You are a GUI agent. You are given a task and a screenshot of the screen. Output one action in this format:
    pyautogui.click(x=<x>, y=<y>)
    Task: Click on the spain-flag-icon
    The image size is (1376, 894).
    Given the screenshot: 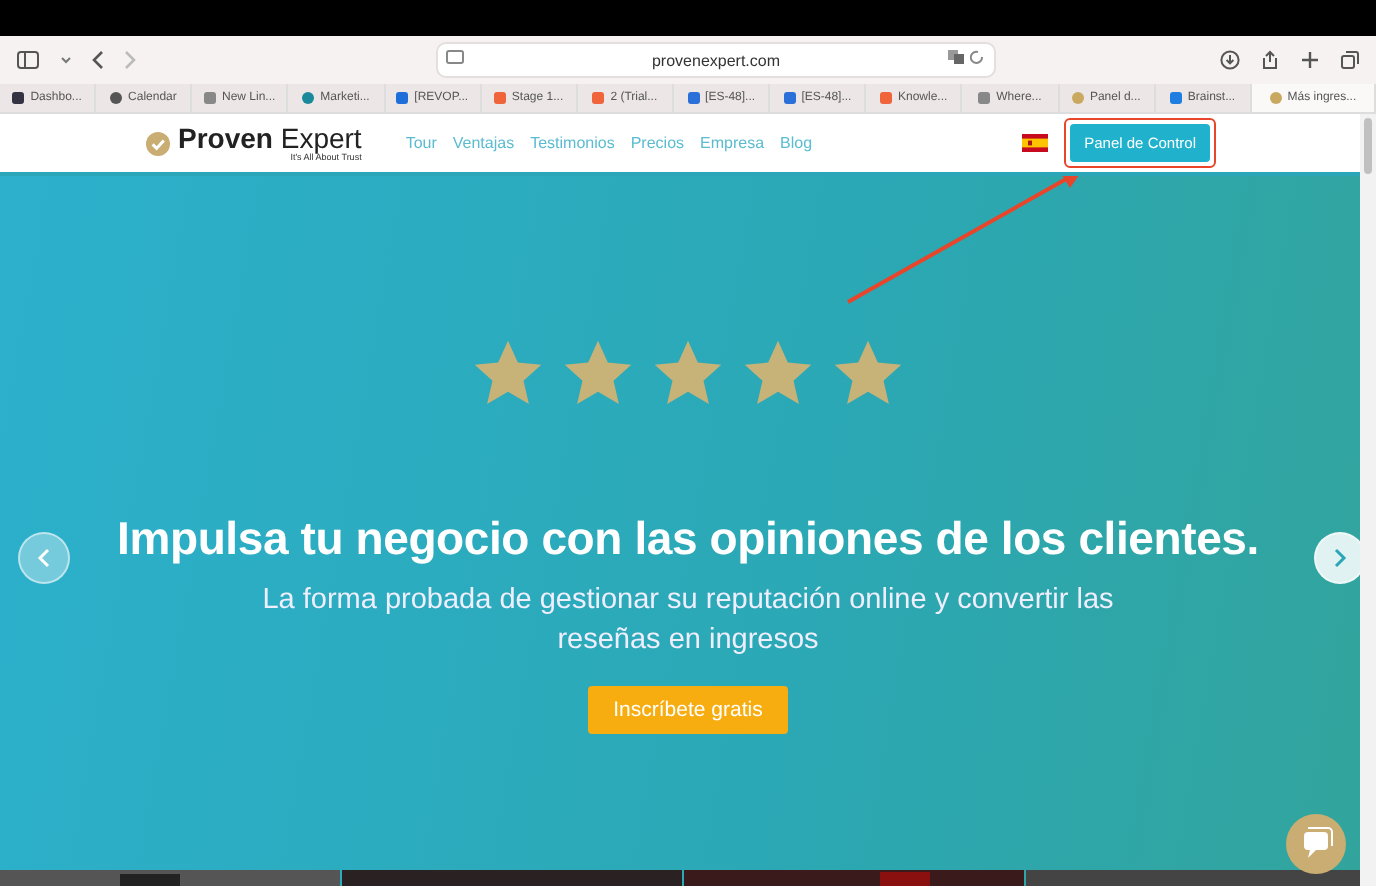 What is the action you would take?
    pyautogui.click(x=1035, y=143)
    